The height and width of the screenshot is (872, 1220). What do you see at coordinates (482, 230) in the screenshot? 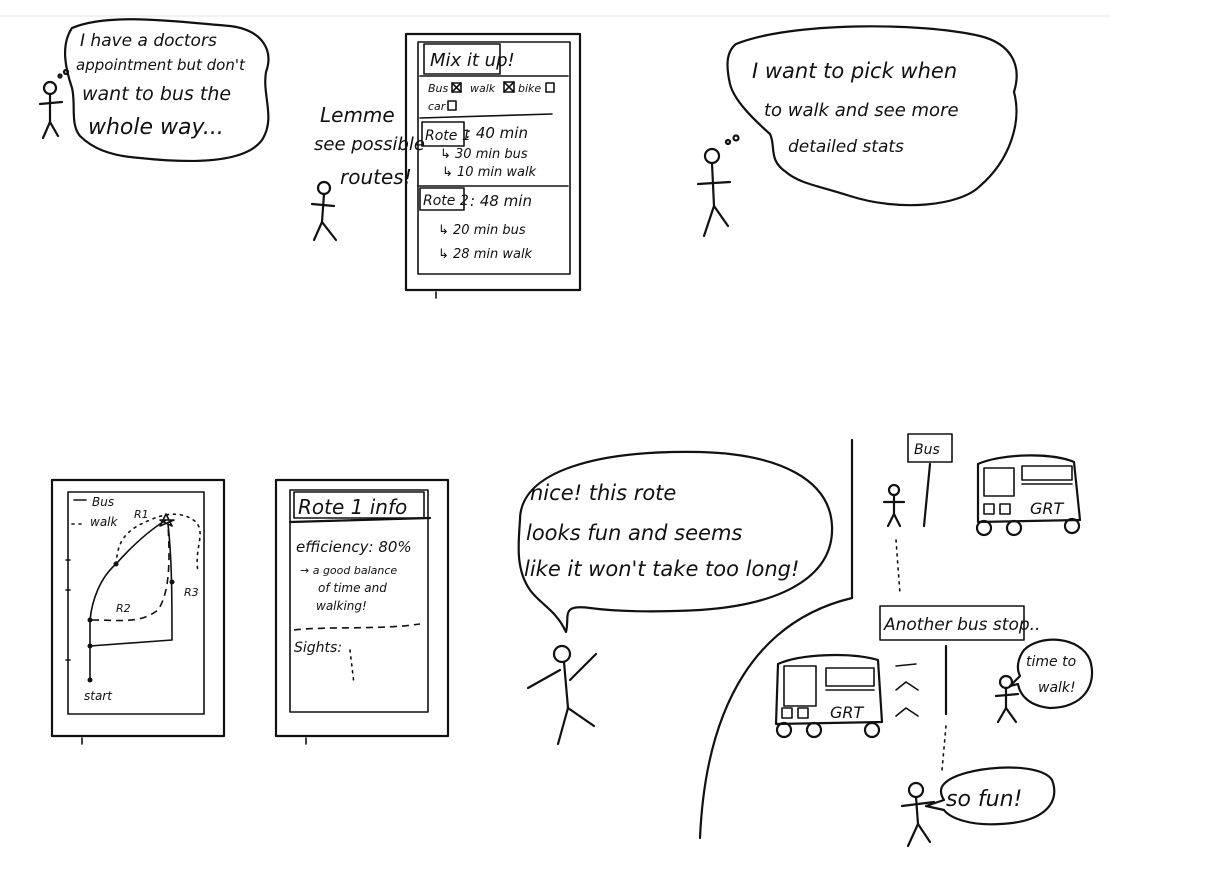
I see `route-2-detail: ↳ 20 min bus` at bounding box center [482, 230].